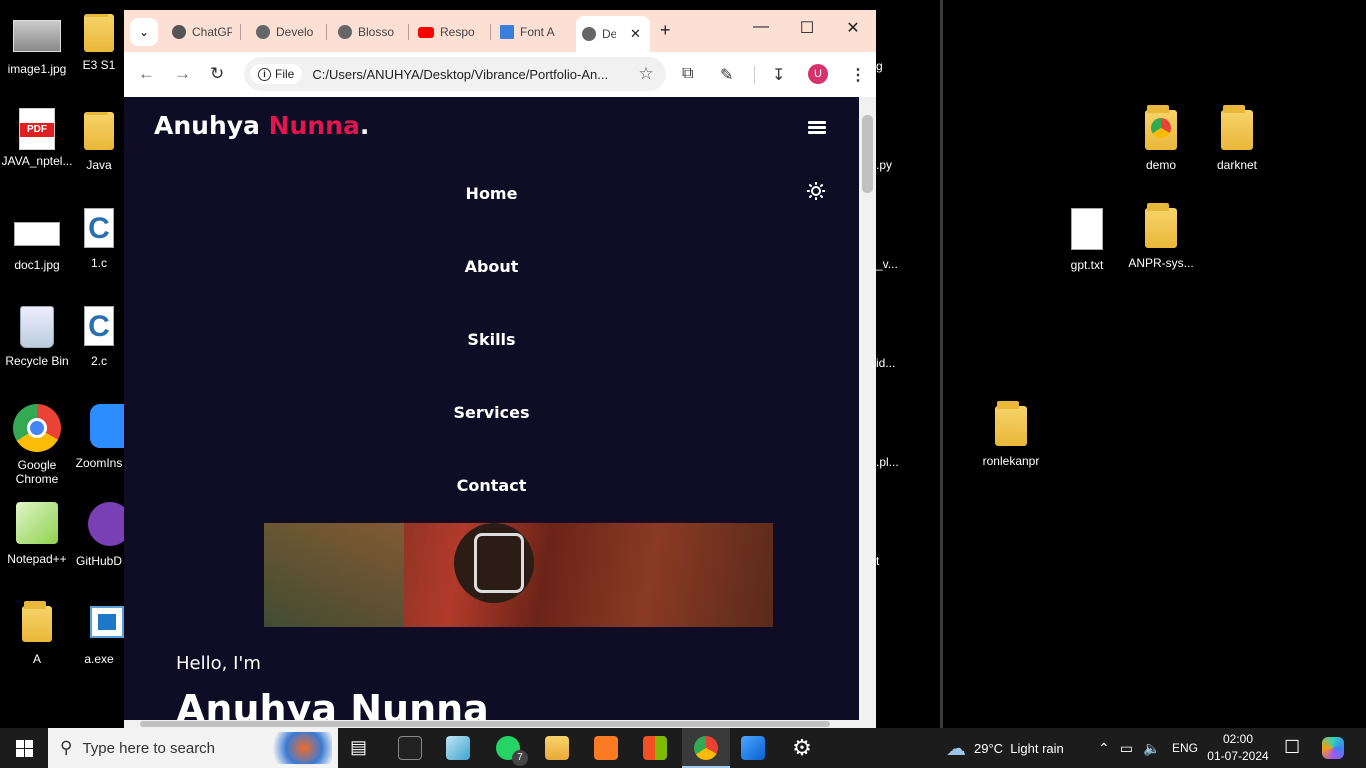 The image size is (1366, 768). I want to click on maximize-button: ☐, so click(807, 28).